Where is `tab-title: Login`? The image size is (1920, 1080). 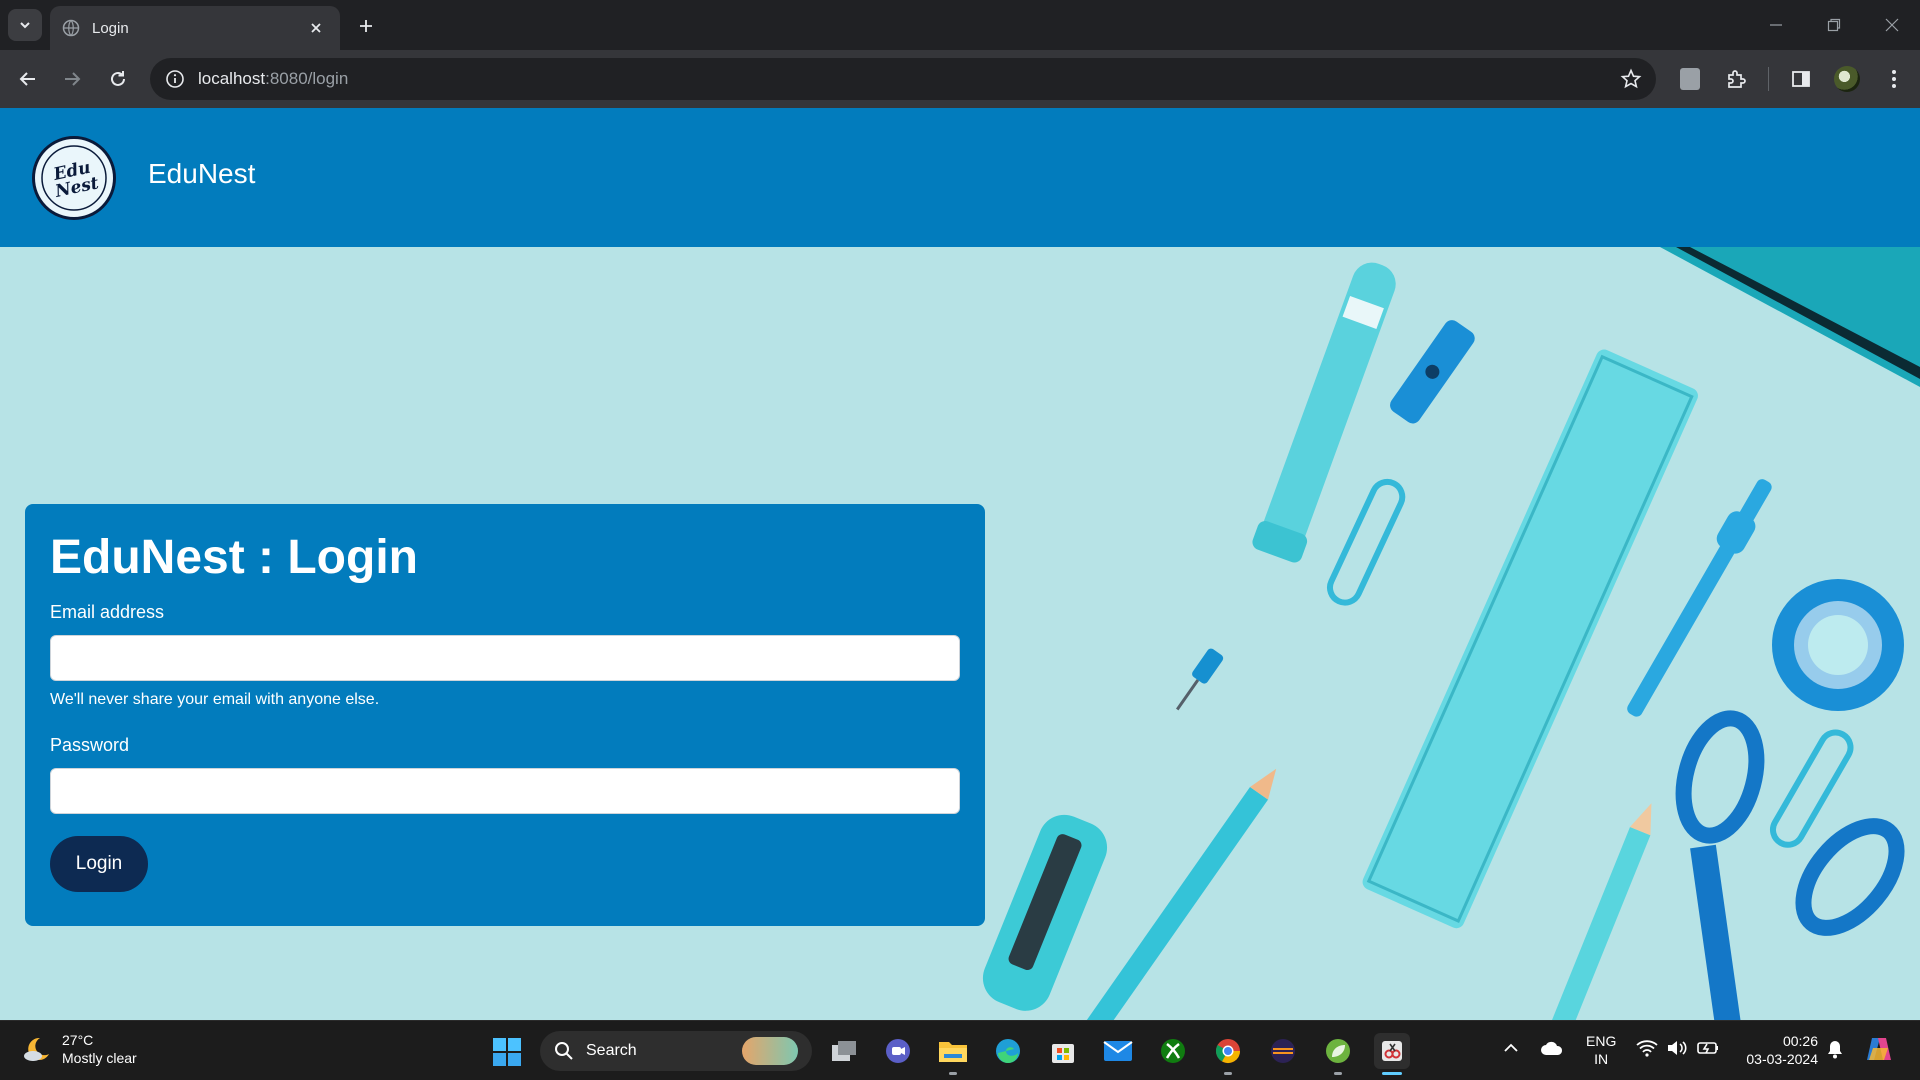 tab-title: Login is located at coordinates (110, 28).